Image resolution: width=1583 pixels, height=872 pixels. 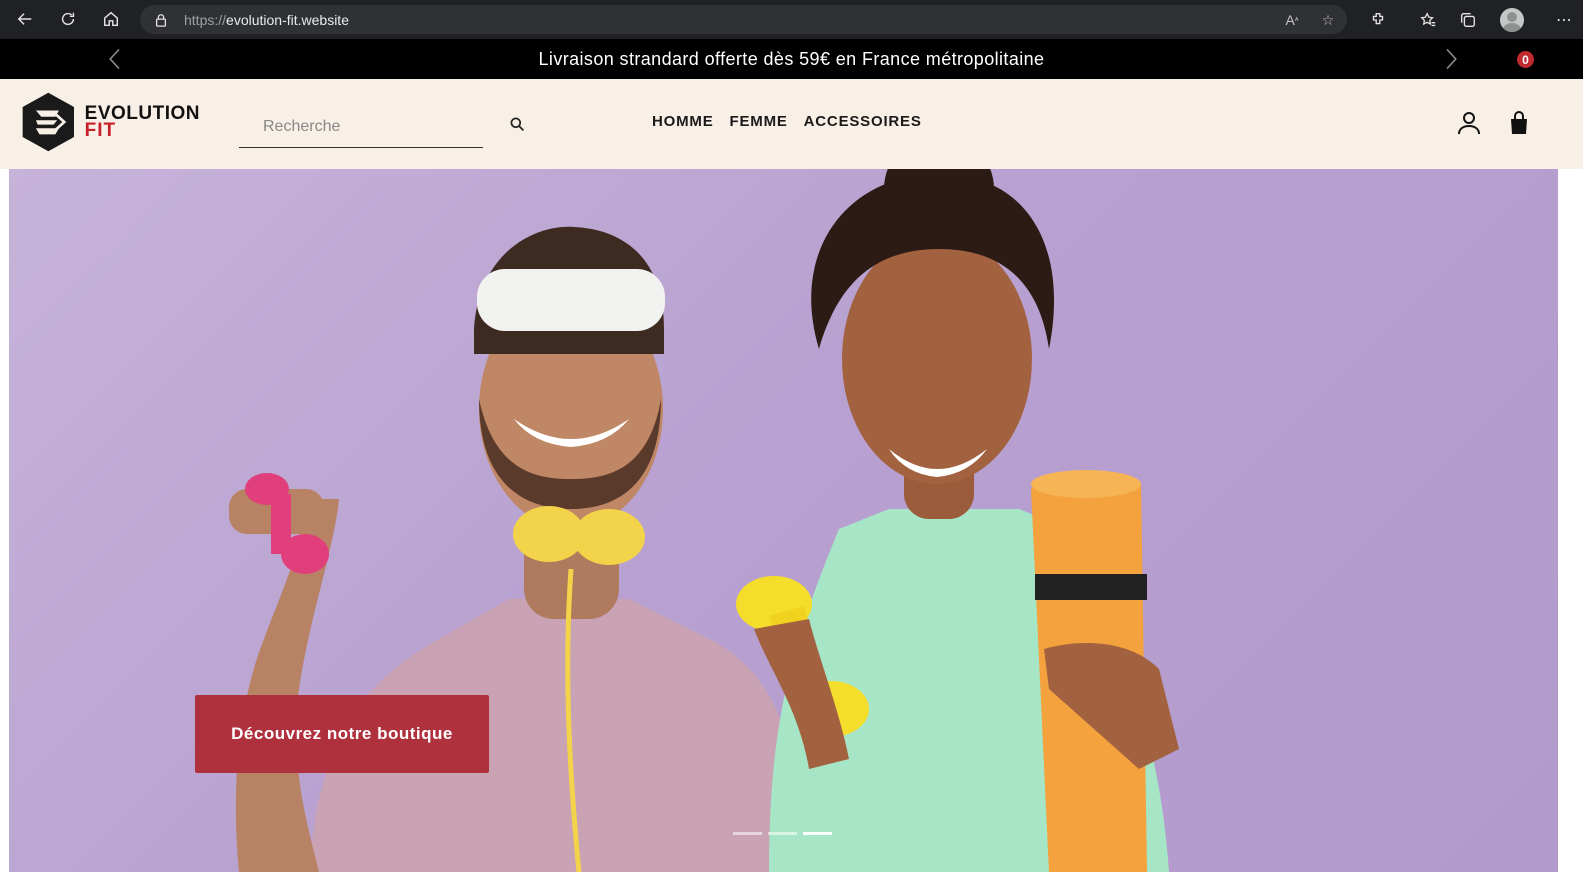 I want to click on browser-toolbar: https://evolution-fit.website Aᴬ ☆ ⋯, so click(x=791, y=19).